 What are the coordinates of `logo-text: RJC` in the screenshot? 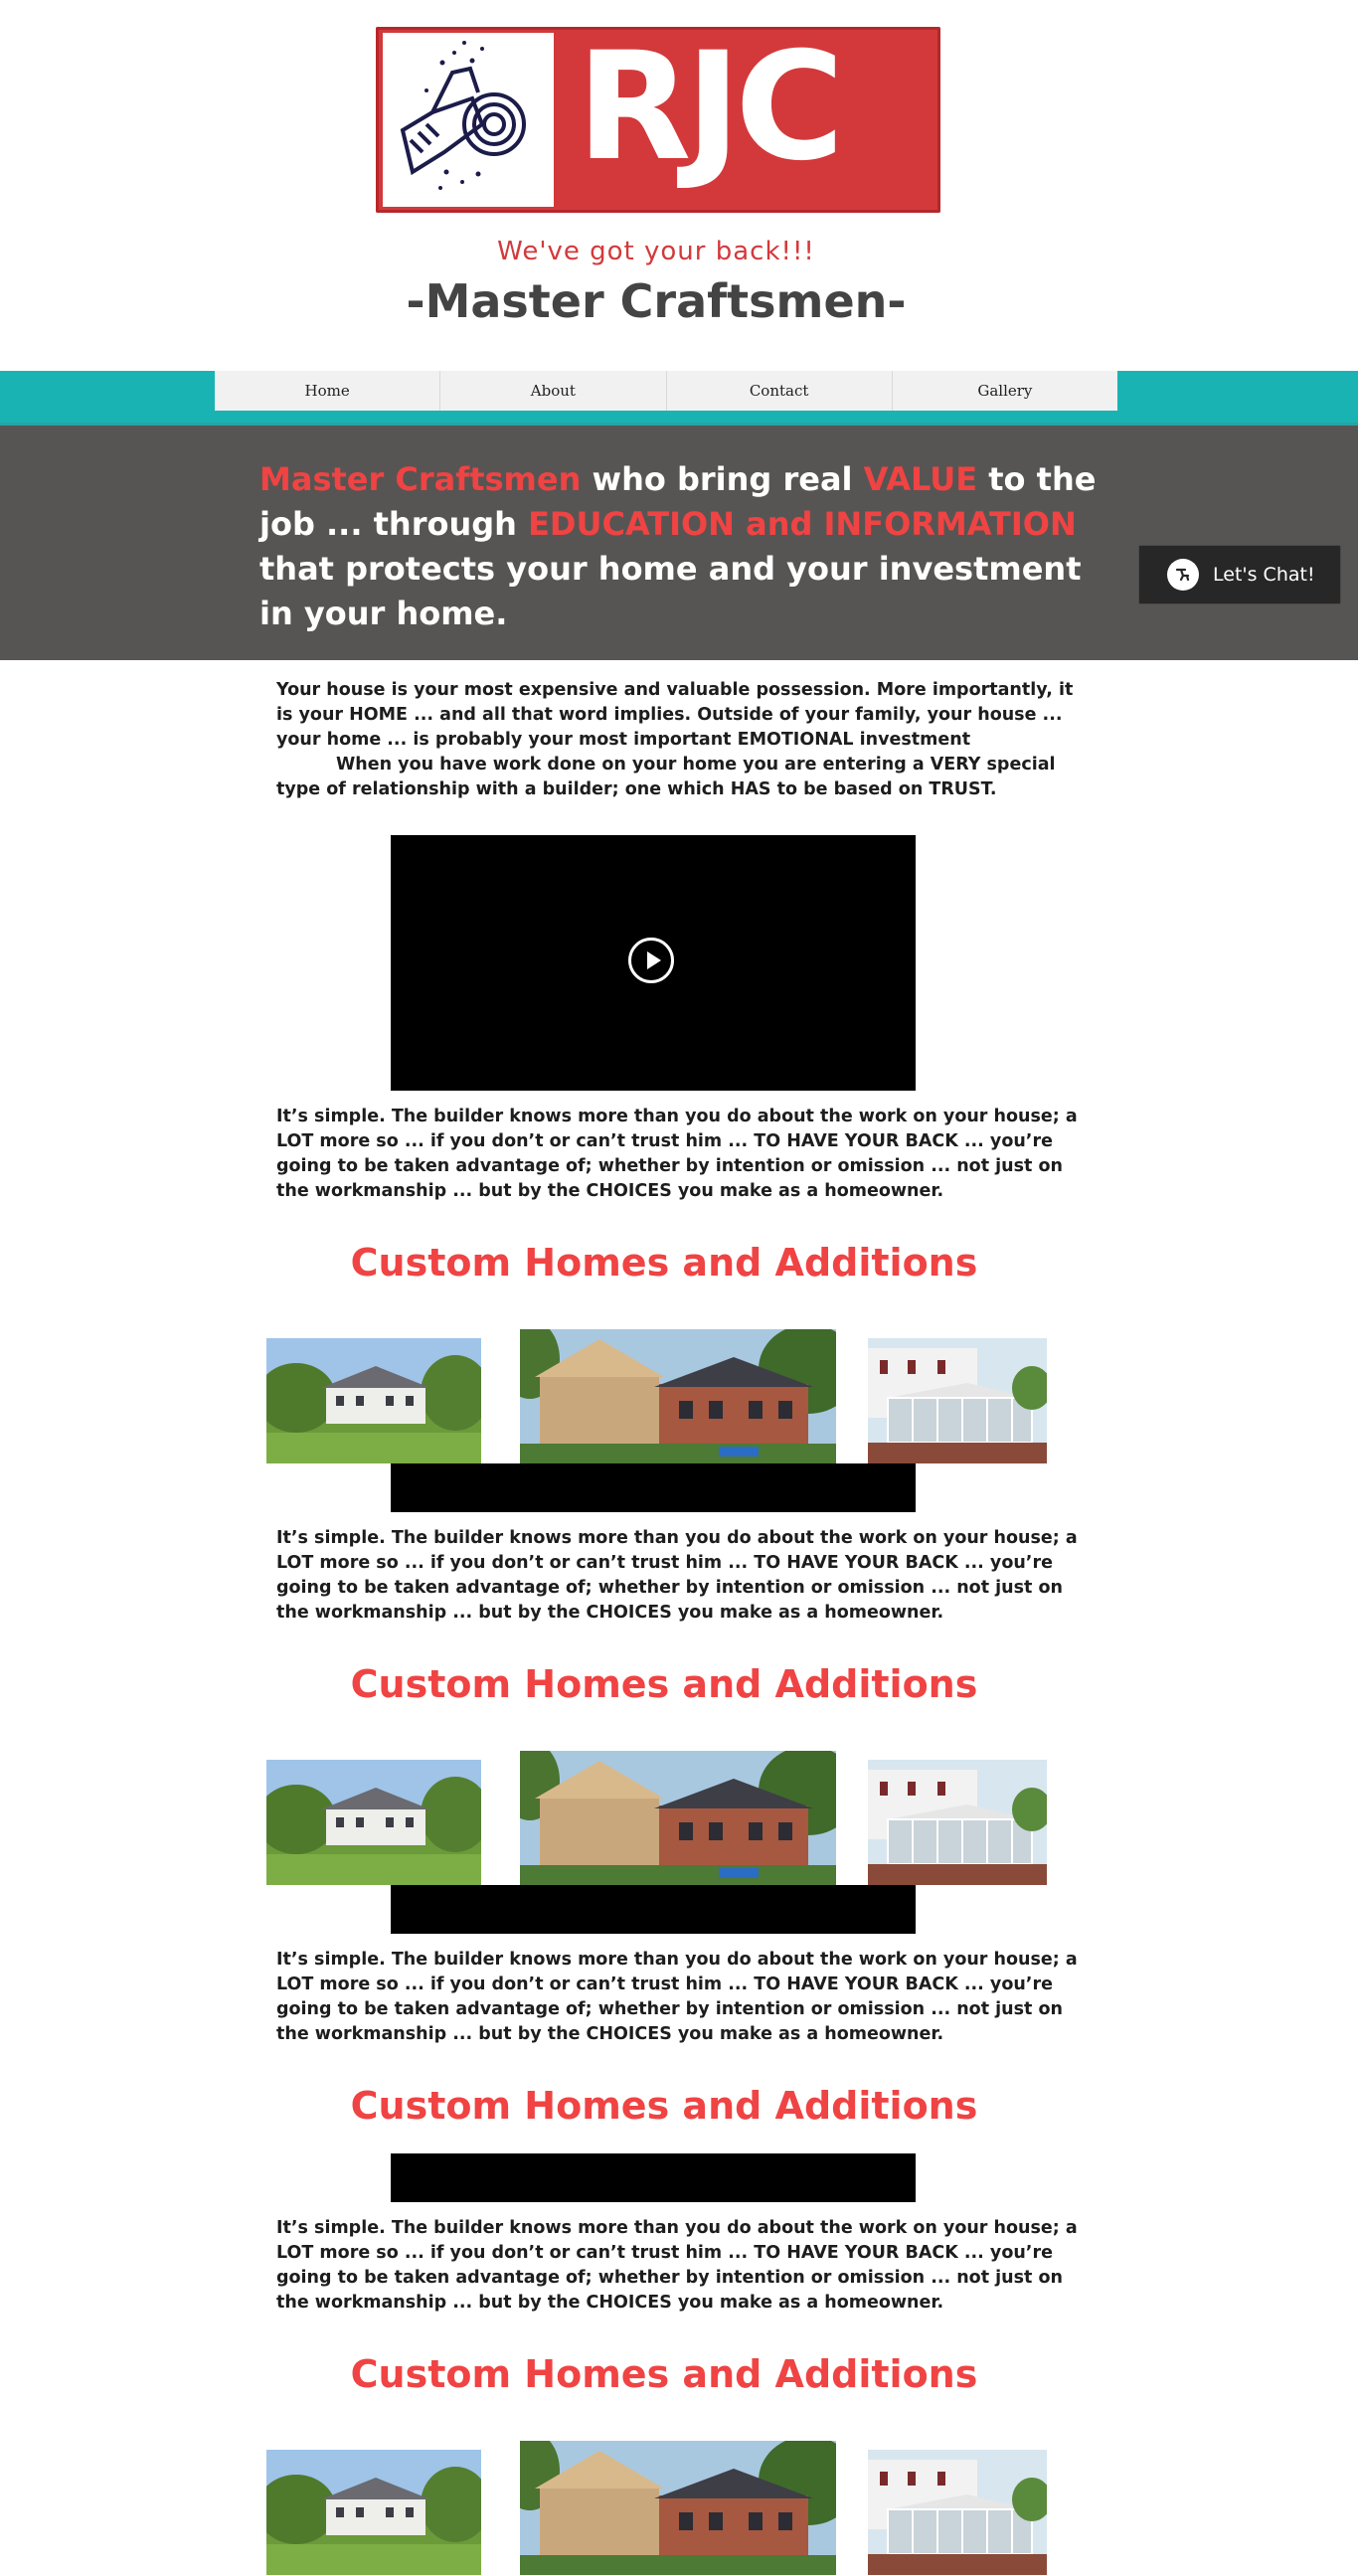 It's located at (710, 107).